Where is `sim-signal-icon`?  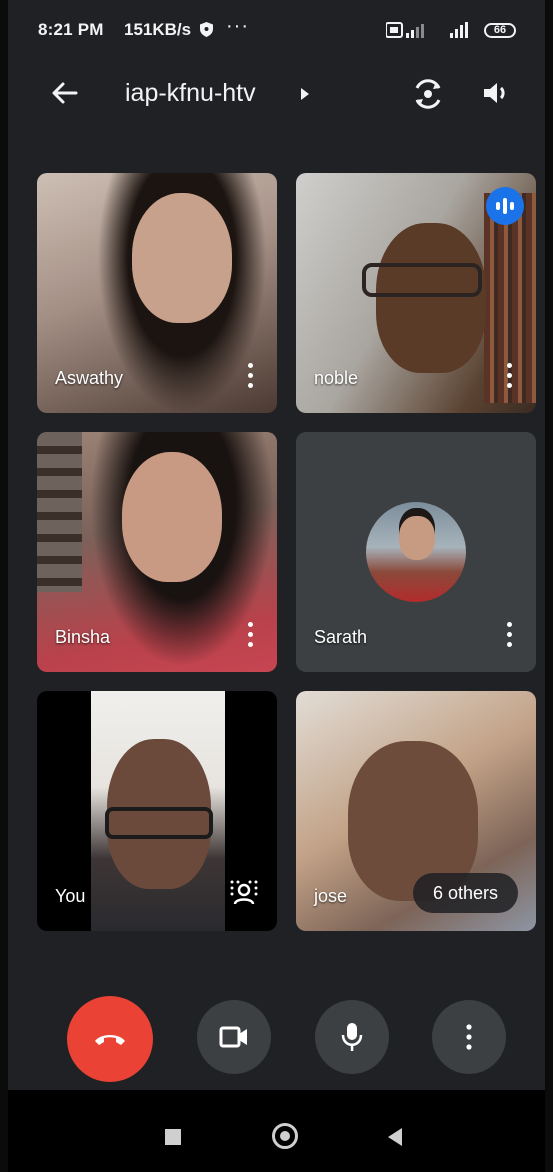 sim-signal-icon is located at coordinates (405, 30).